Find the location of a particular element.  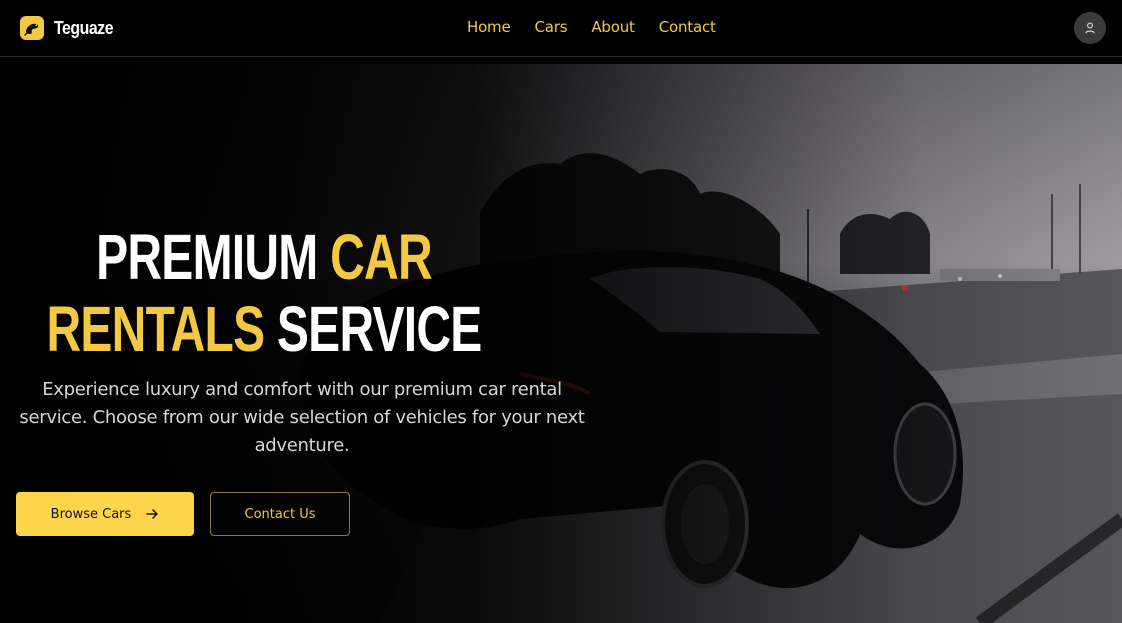

lizard-logo-icon is located at coordinates (32, 28).